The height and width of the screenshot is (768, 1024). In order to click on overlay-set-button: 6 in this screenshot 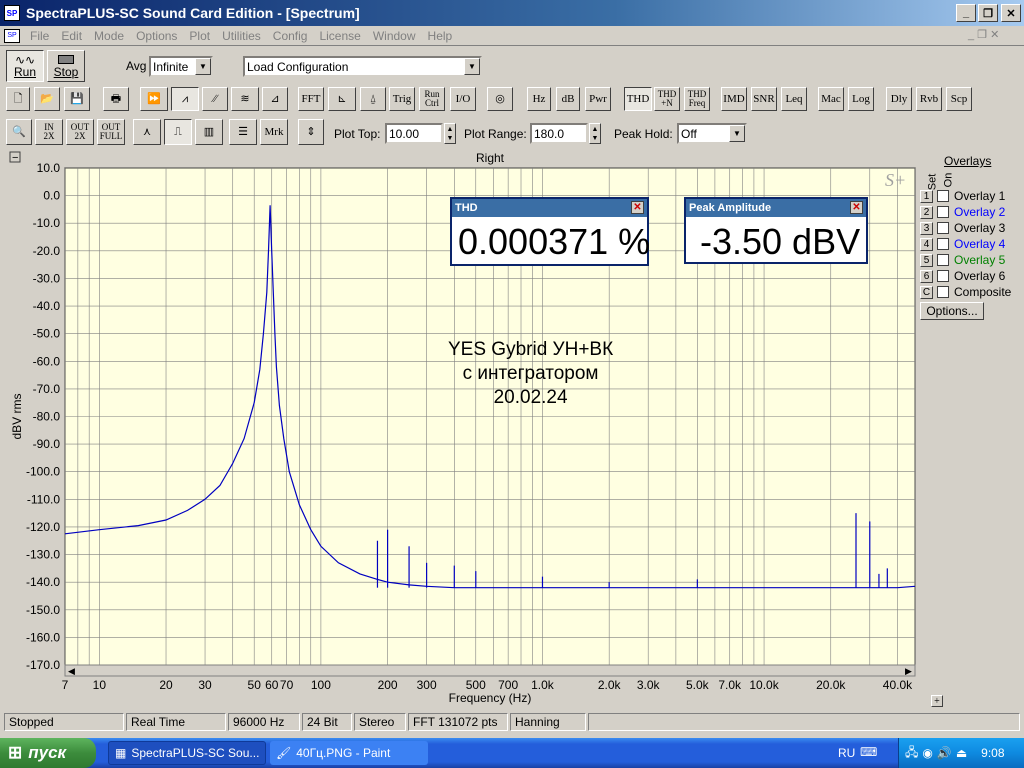, I will do `click(926, 276)`.